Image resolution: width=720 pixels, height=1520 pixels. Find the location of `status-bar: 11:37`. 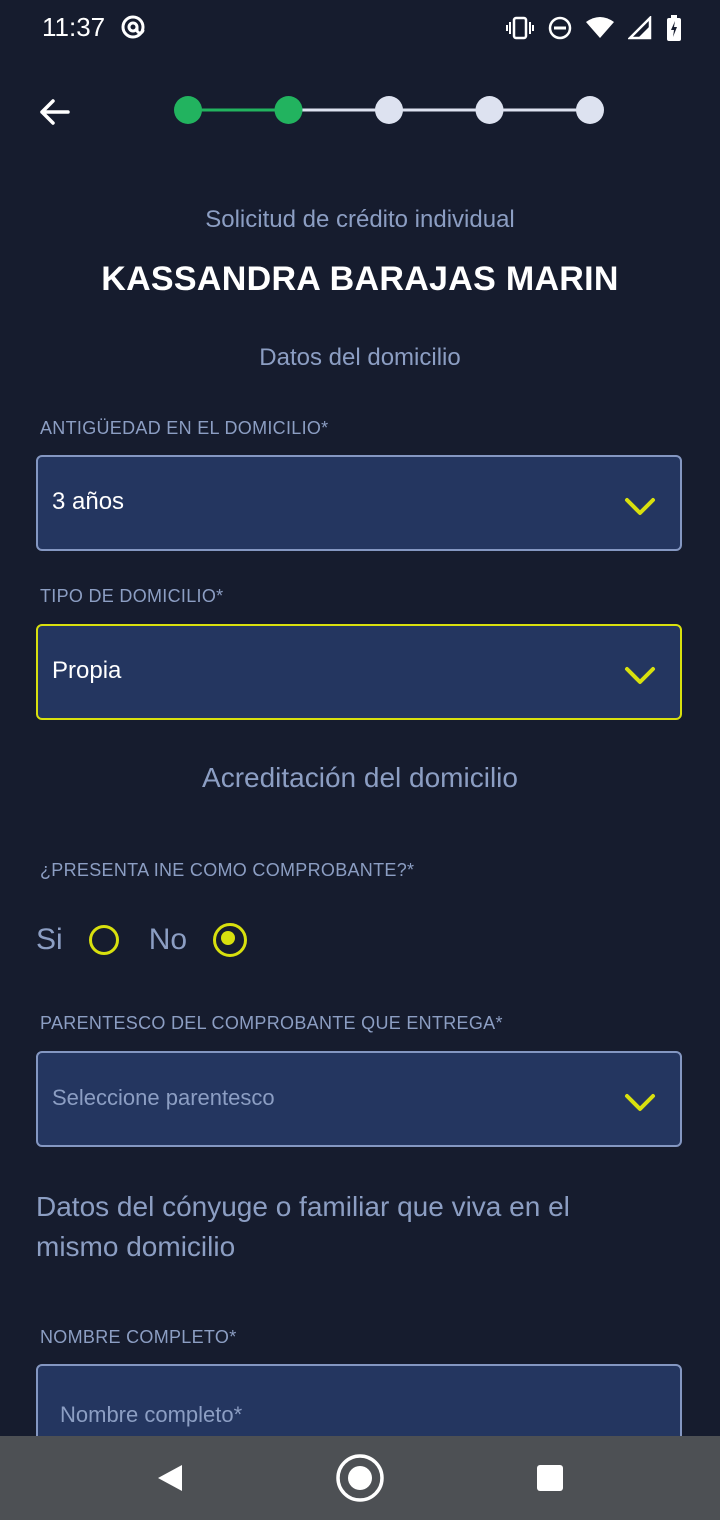

status-bar: 11:37 is located at coordinates (360, 28).